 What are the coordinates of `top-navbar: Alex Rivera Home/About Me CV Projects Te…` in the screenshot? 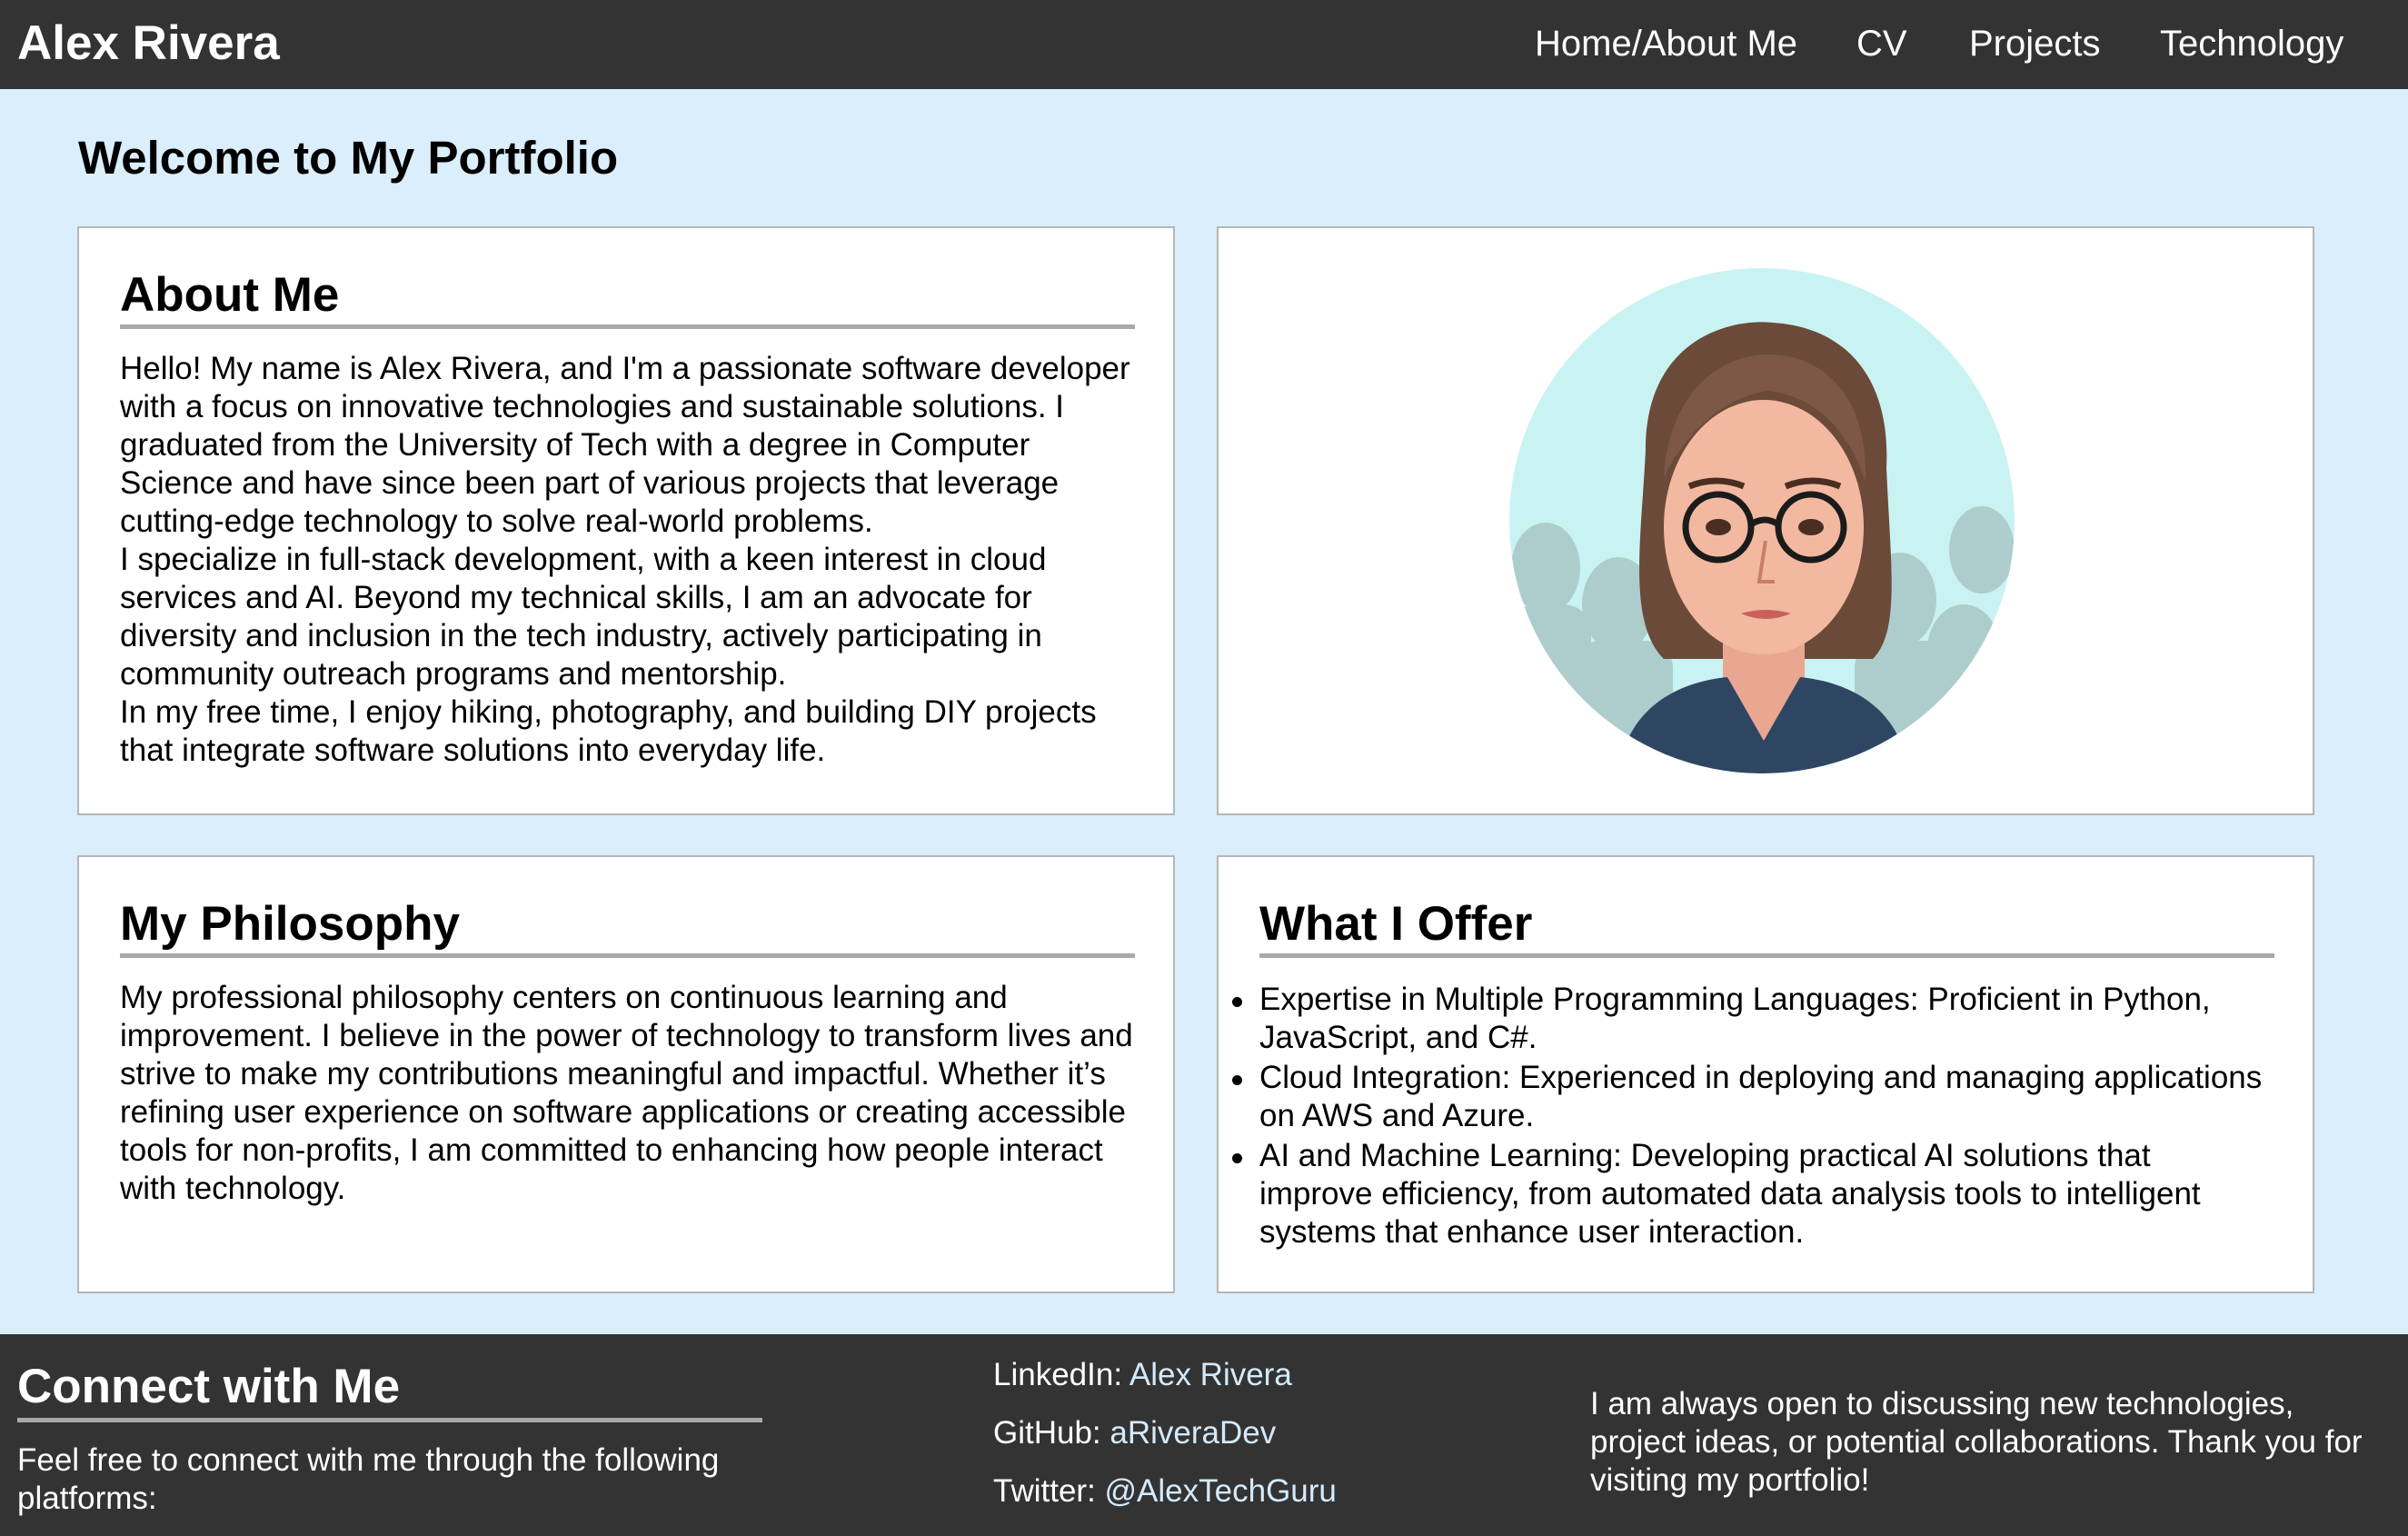 It's located at (1204, 44).